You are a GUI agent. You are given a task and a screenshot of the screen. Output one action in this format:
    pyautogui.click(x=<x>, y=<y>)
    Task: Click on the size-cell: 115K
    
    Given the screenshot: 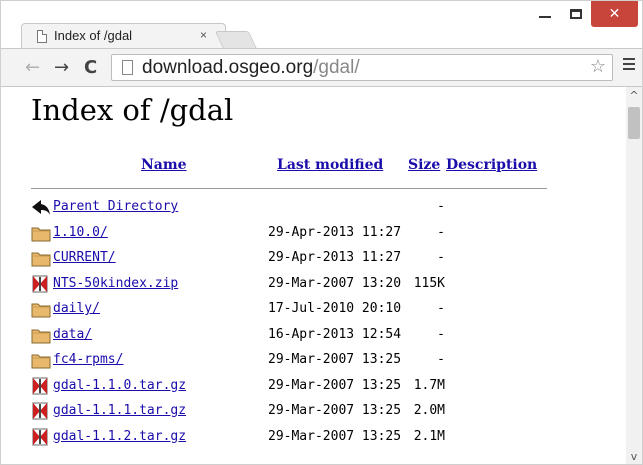 What is the action you would take?
    pyautogui.click(x=429, y=283)
    